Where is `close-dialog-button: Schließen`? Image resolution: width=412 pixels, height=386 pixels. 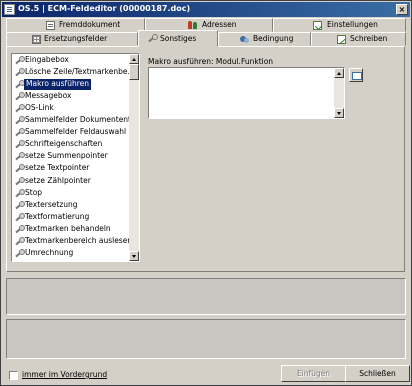
close-dialog-button: Schließen is located at coordinates (377, 373).